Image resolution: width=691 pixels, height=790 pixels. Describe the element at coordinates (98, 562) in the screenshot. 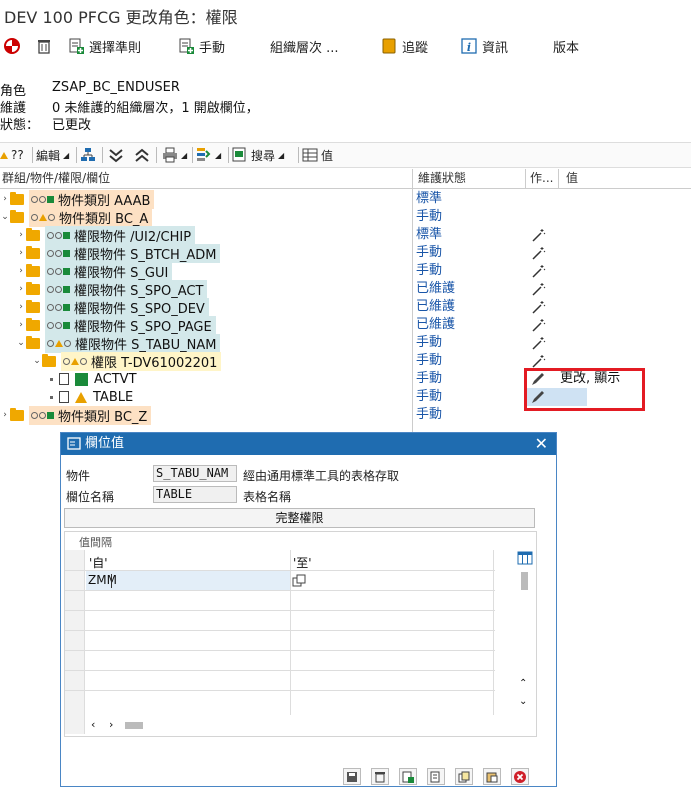

I see `col-header-from: '自'` at that location.